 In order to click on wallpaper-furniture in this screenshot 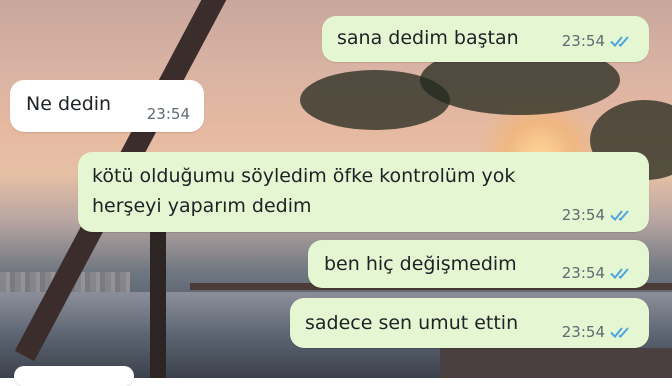, I will do `click(556, 363)`.